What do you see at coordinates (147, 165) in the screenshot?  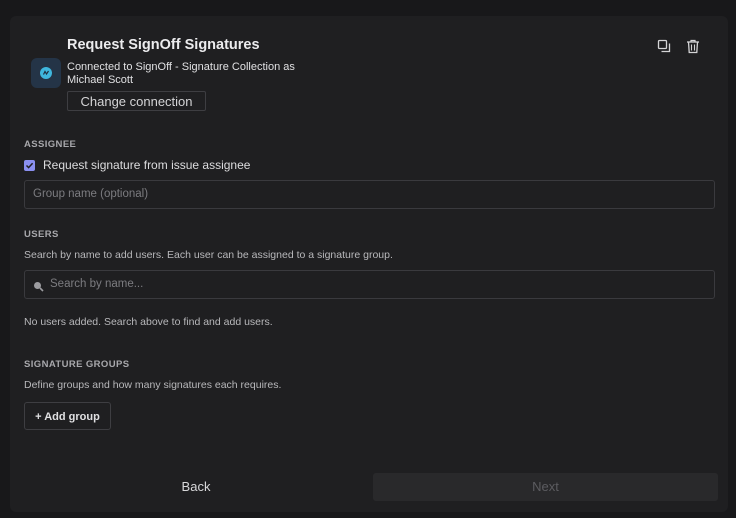 I see `assignee-checkbox-label: Request signature from issue assignee` at bounding box center [147, 165].